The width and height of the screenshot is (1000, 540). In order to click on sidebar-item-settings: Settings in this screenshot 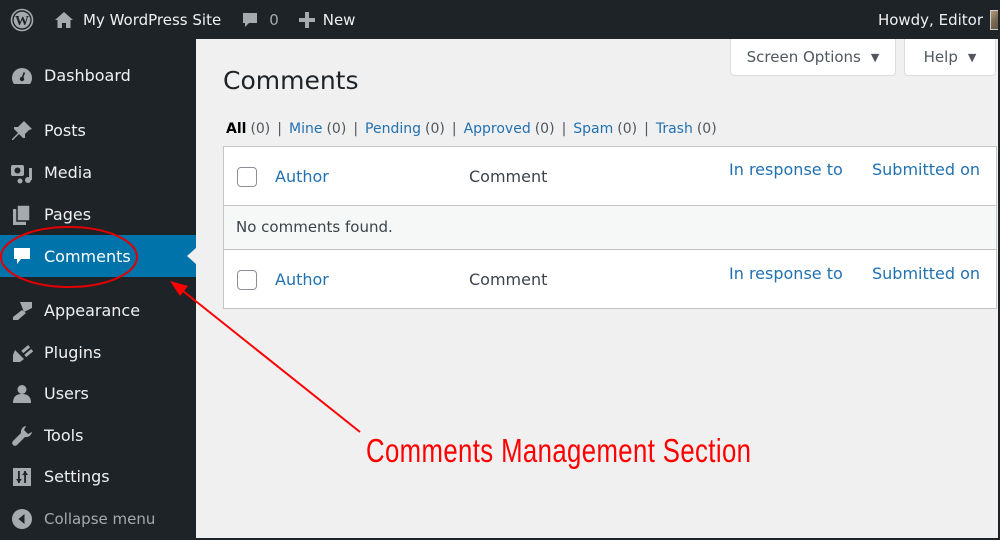, I will do `click(98, 476)`.